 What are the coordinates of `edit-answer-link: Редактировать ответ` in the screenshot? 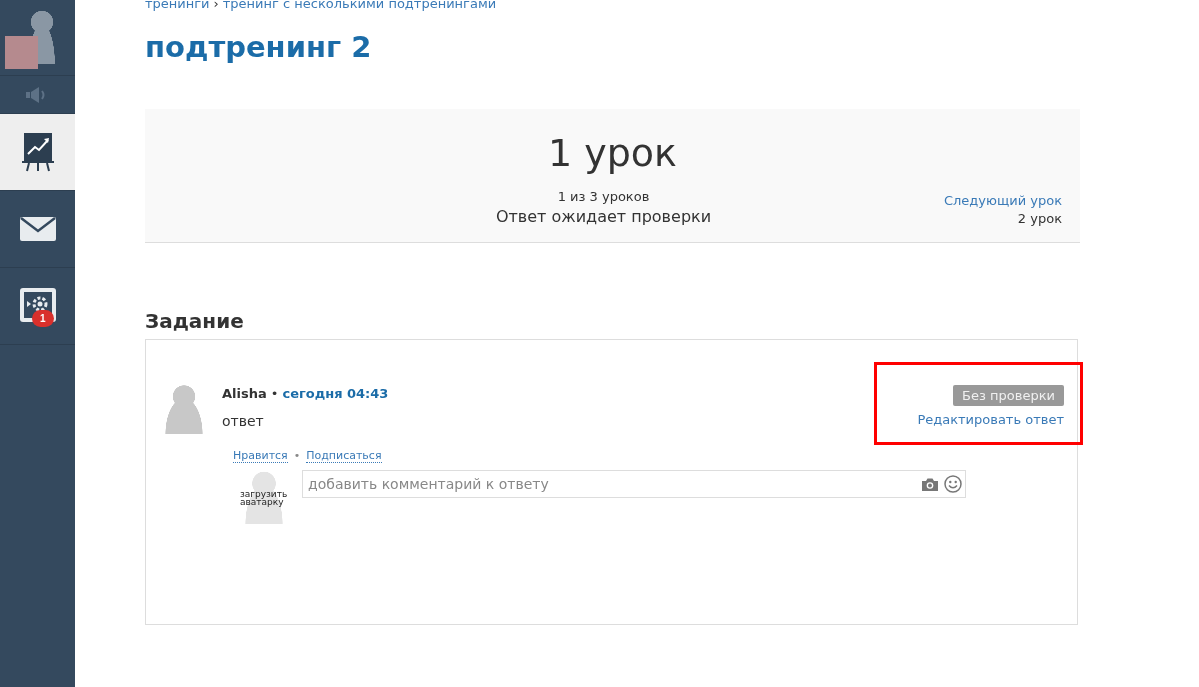 It's located at (990, 419).